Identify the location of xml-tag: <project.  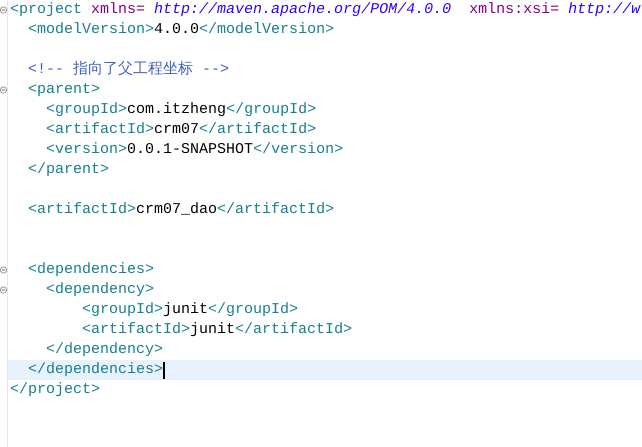
(46, 10).